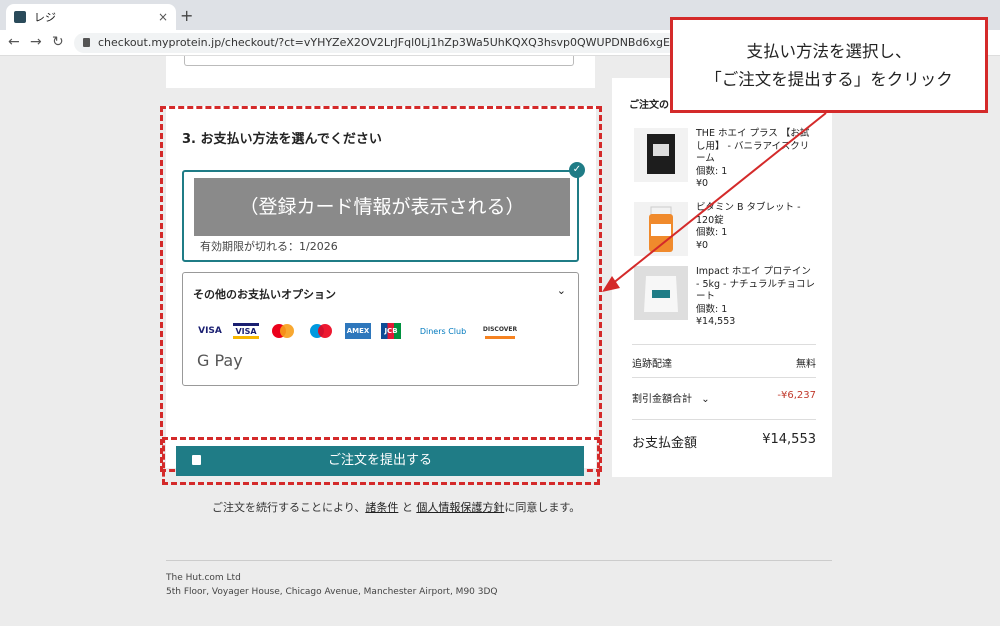 This screenshot has height=626, width=1000. What do you see at coordinates (829, 79) in the screenshot?
I see `annotation-line-2: 「ご注文を提出する」をクリック` at bounding box center [829, 79].